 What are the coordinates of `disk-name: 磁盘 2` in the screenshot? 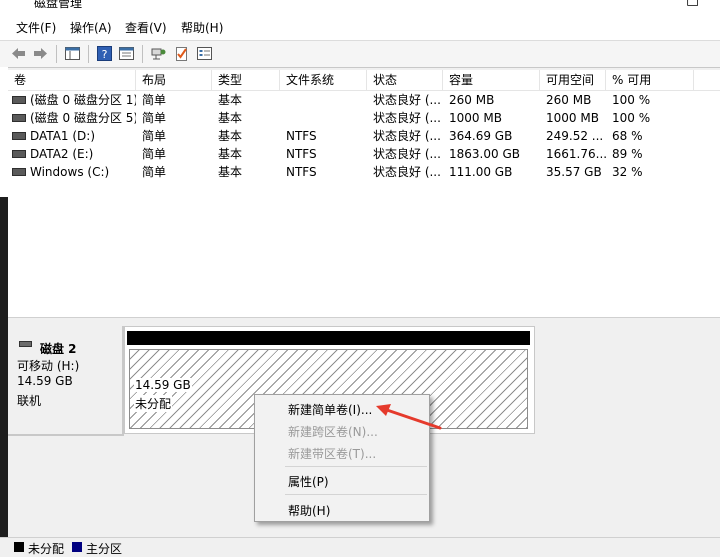 It's located at (58, 349).